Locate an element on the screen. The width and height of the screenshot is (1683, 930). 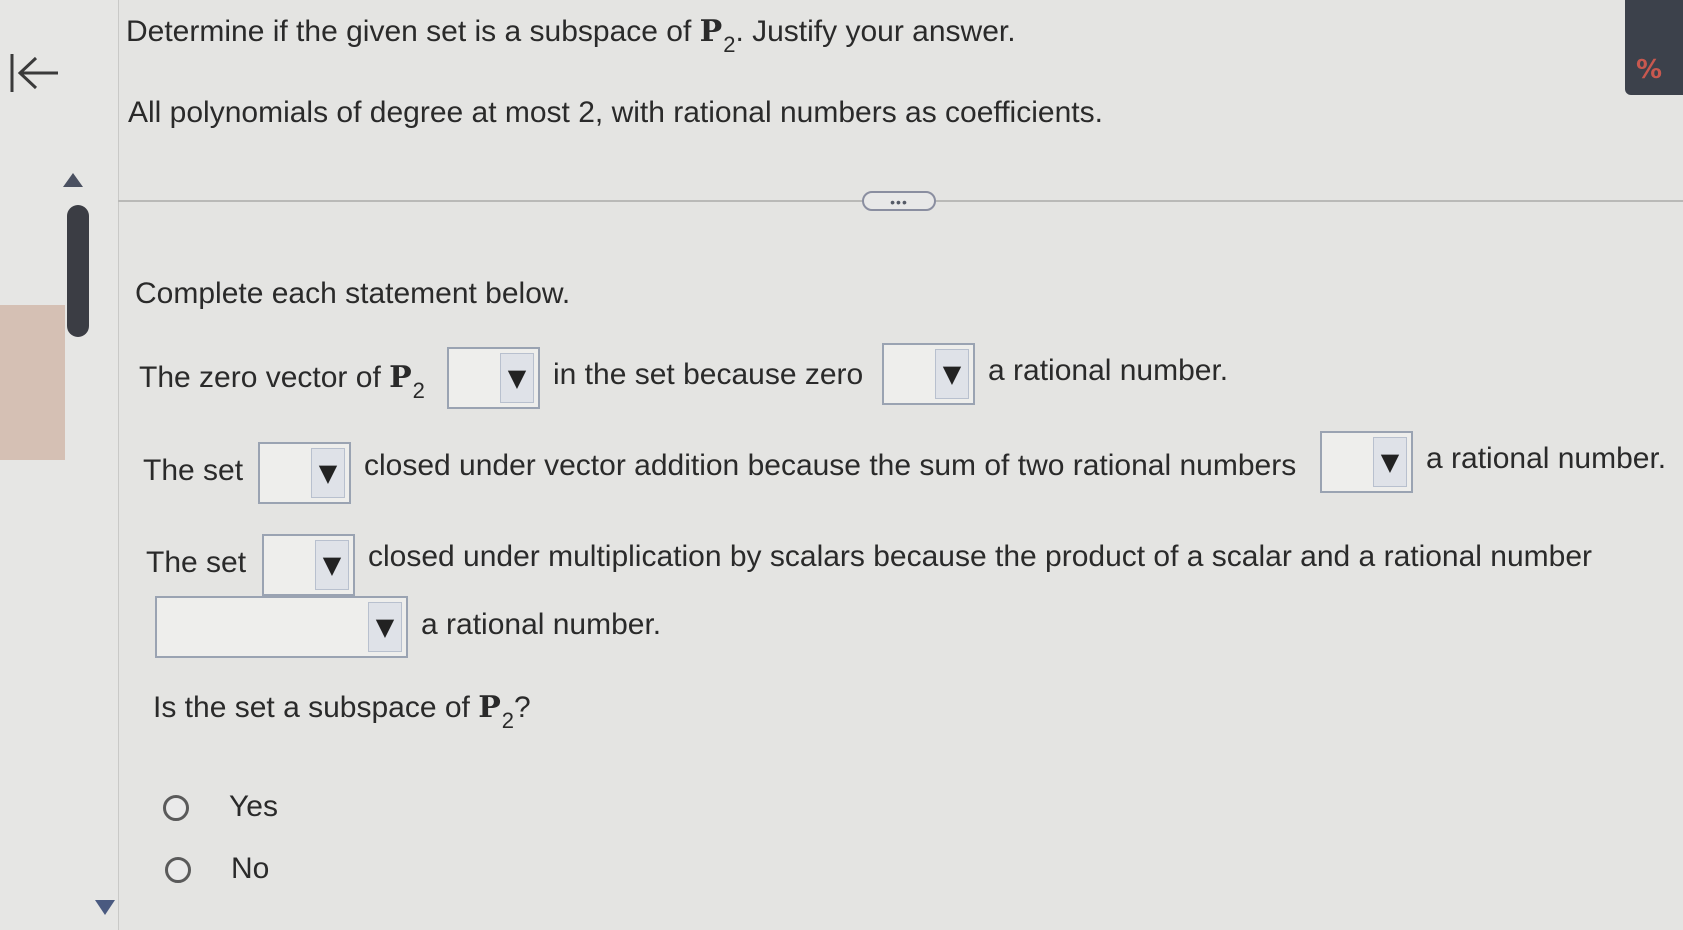
statement3-pre: The set is located at coordinates (196, 562).